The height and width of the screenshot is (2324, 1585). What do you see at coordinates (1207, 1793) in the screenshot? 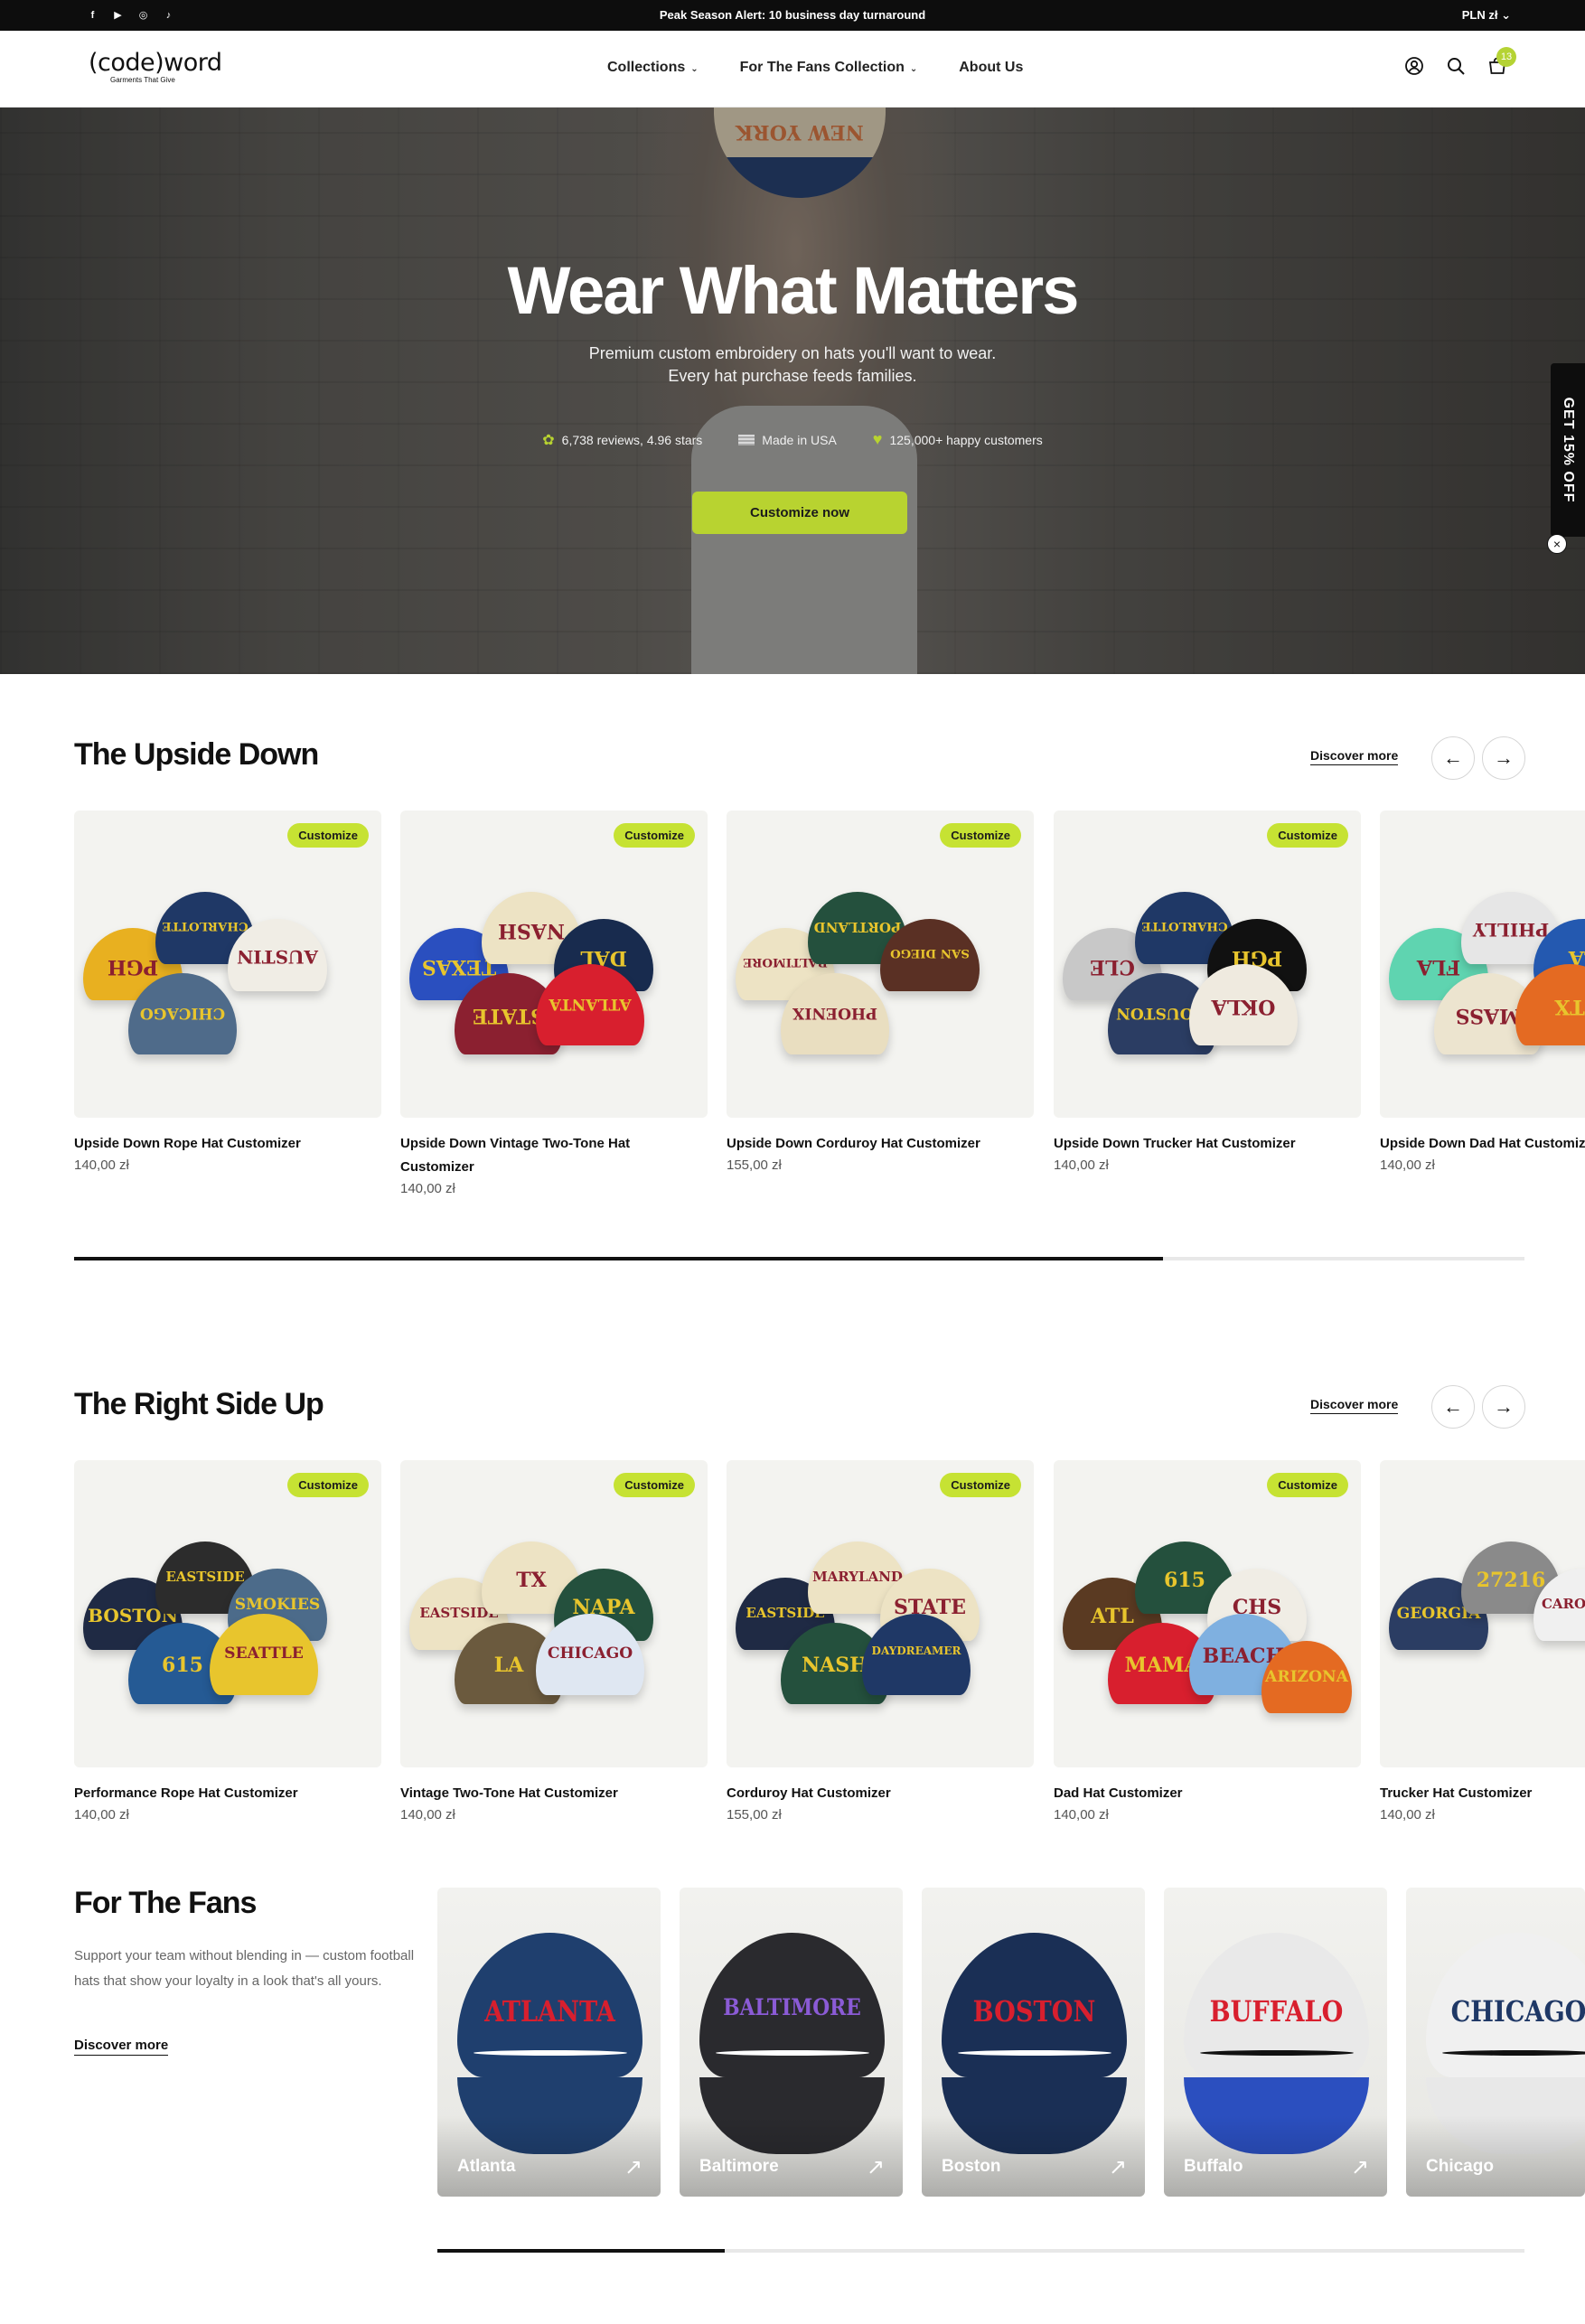
I see `product-name: Dad Hat Customizer` at bounding box center [1207, 1793].